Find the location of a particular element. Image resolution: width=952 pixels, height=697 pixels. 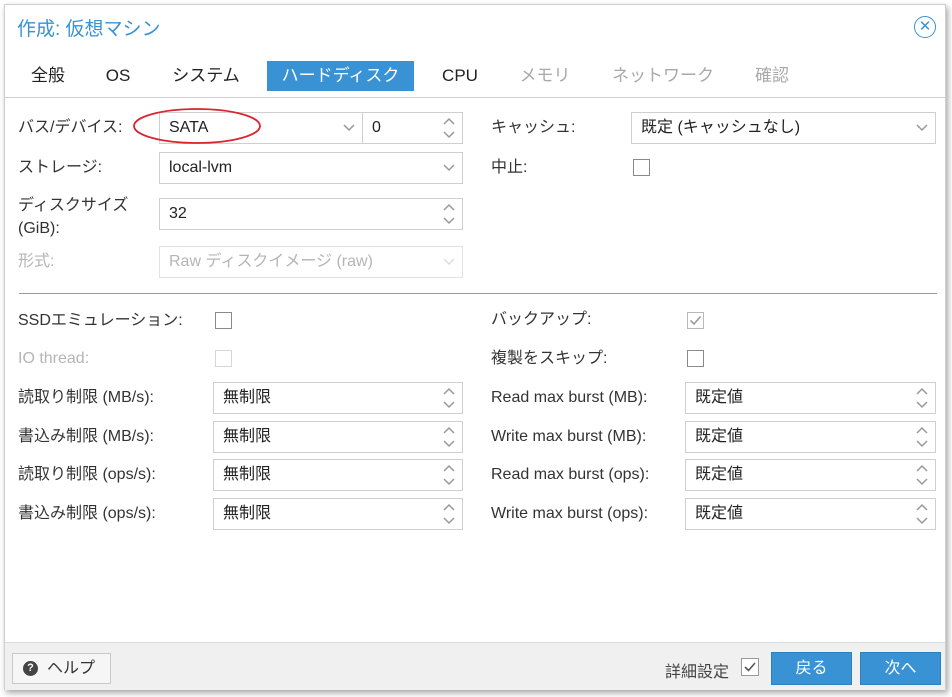

tab-system: システム is located at coordinates (206, 76).